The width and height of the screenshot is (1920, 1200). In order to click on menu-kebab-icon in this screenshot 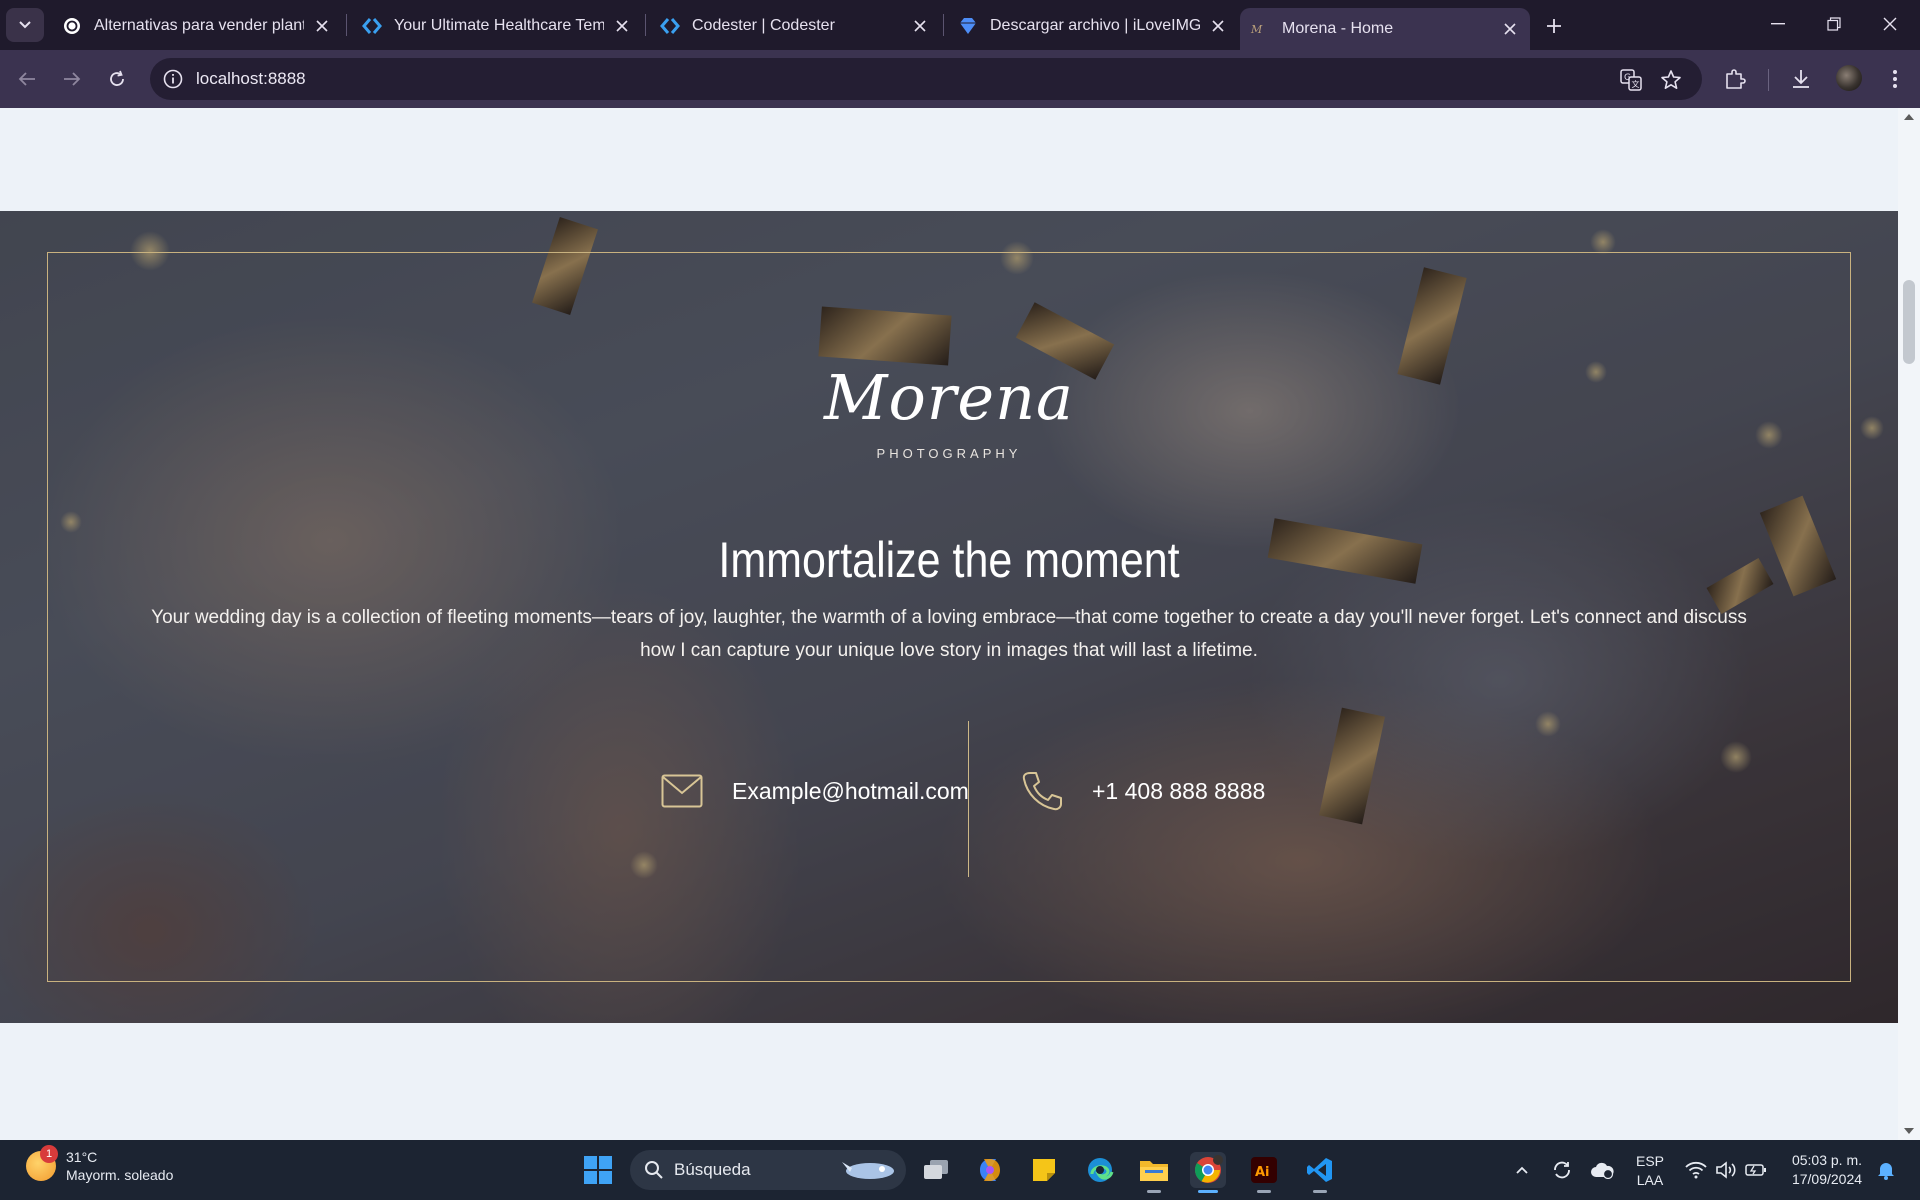, I will do `click(1895, 79)`.